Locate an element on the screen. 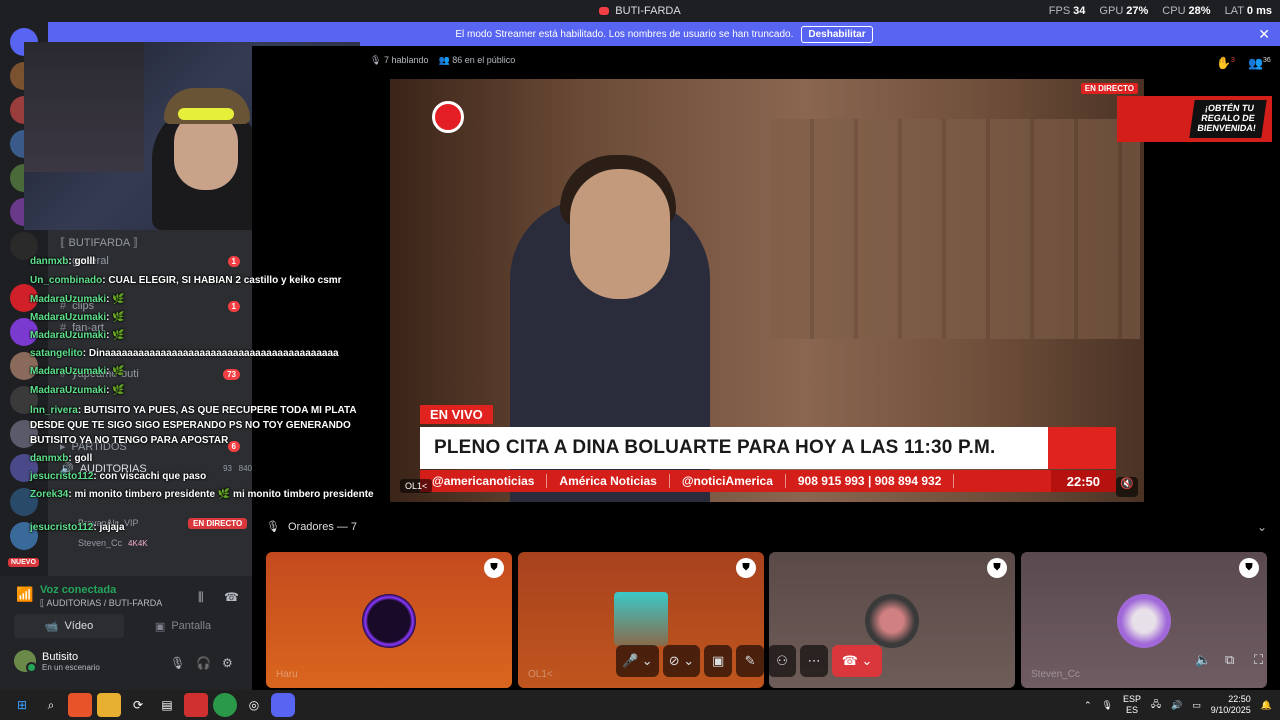  promo-banner: ¡OBTÉN TU REGALO DE BIENVENIDA! is located at coordinates (1194, 119).